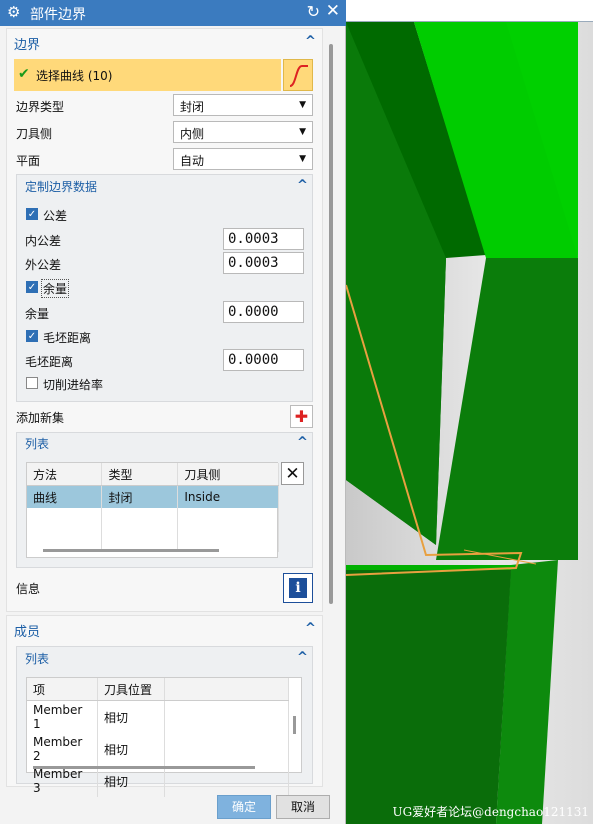  What do you see at coordinates (228, 496) in the screenshot?
I see `table-cell: Inside` at bounding box center [228, 496].